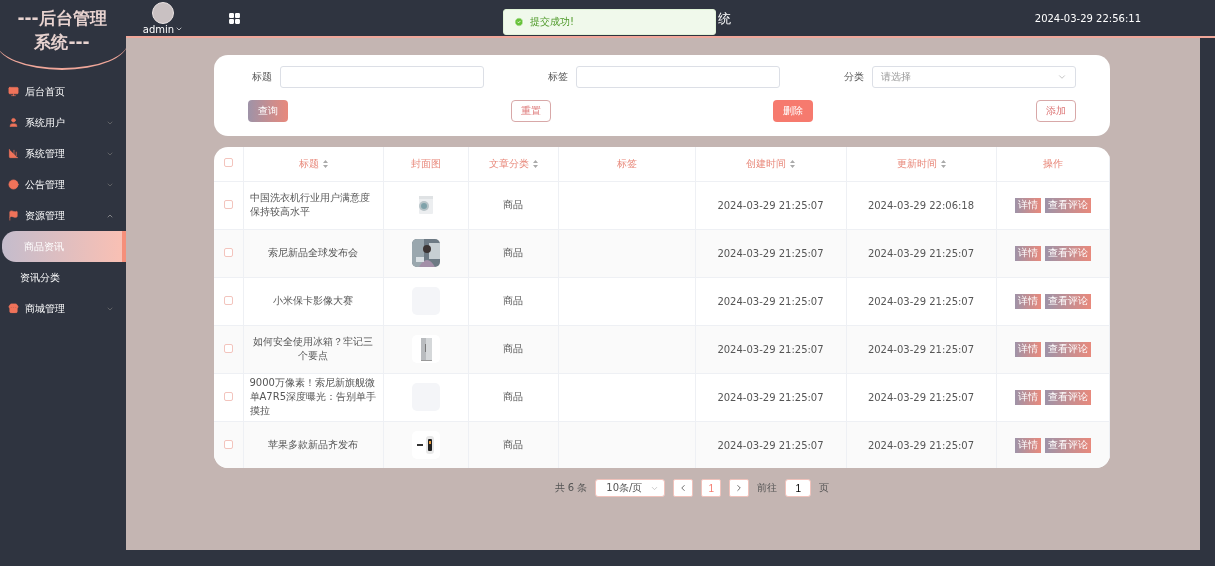  What do you see at coordinates (724, 19) in the screenshot?
I see `header-title: 统` at bounding box center [724, 19].